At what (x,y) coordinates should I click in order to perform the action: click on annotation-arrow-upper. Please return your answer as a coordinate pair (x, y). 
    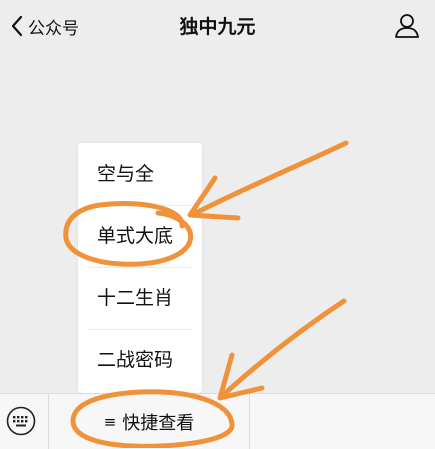
    Looking at the image, I should click on (269, 179).